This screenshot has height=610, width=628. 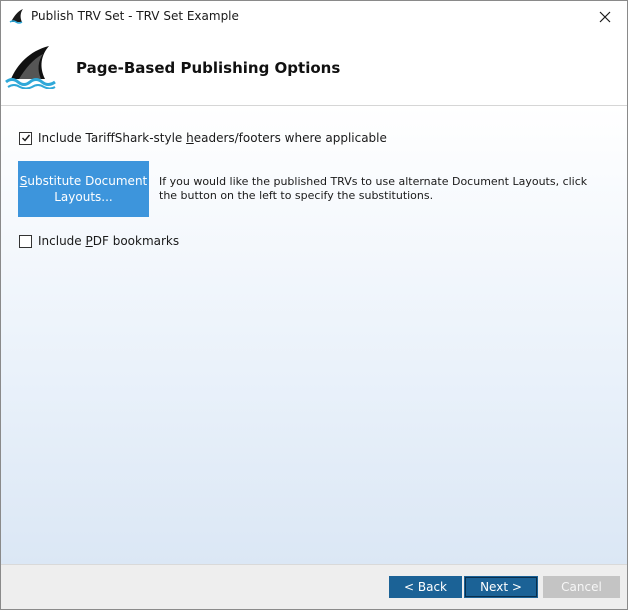 I want to click on wizard-header: Page-Based Publishing Options, so click(x=314, y=68).